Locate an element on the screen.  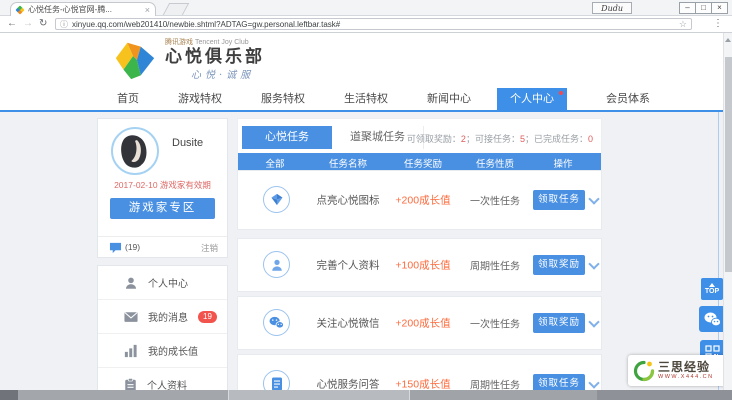
page-info-icon: ⓘ is located at coordinates (64, 24).